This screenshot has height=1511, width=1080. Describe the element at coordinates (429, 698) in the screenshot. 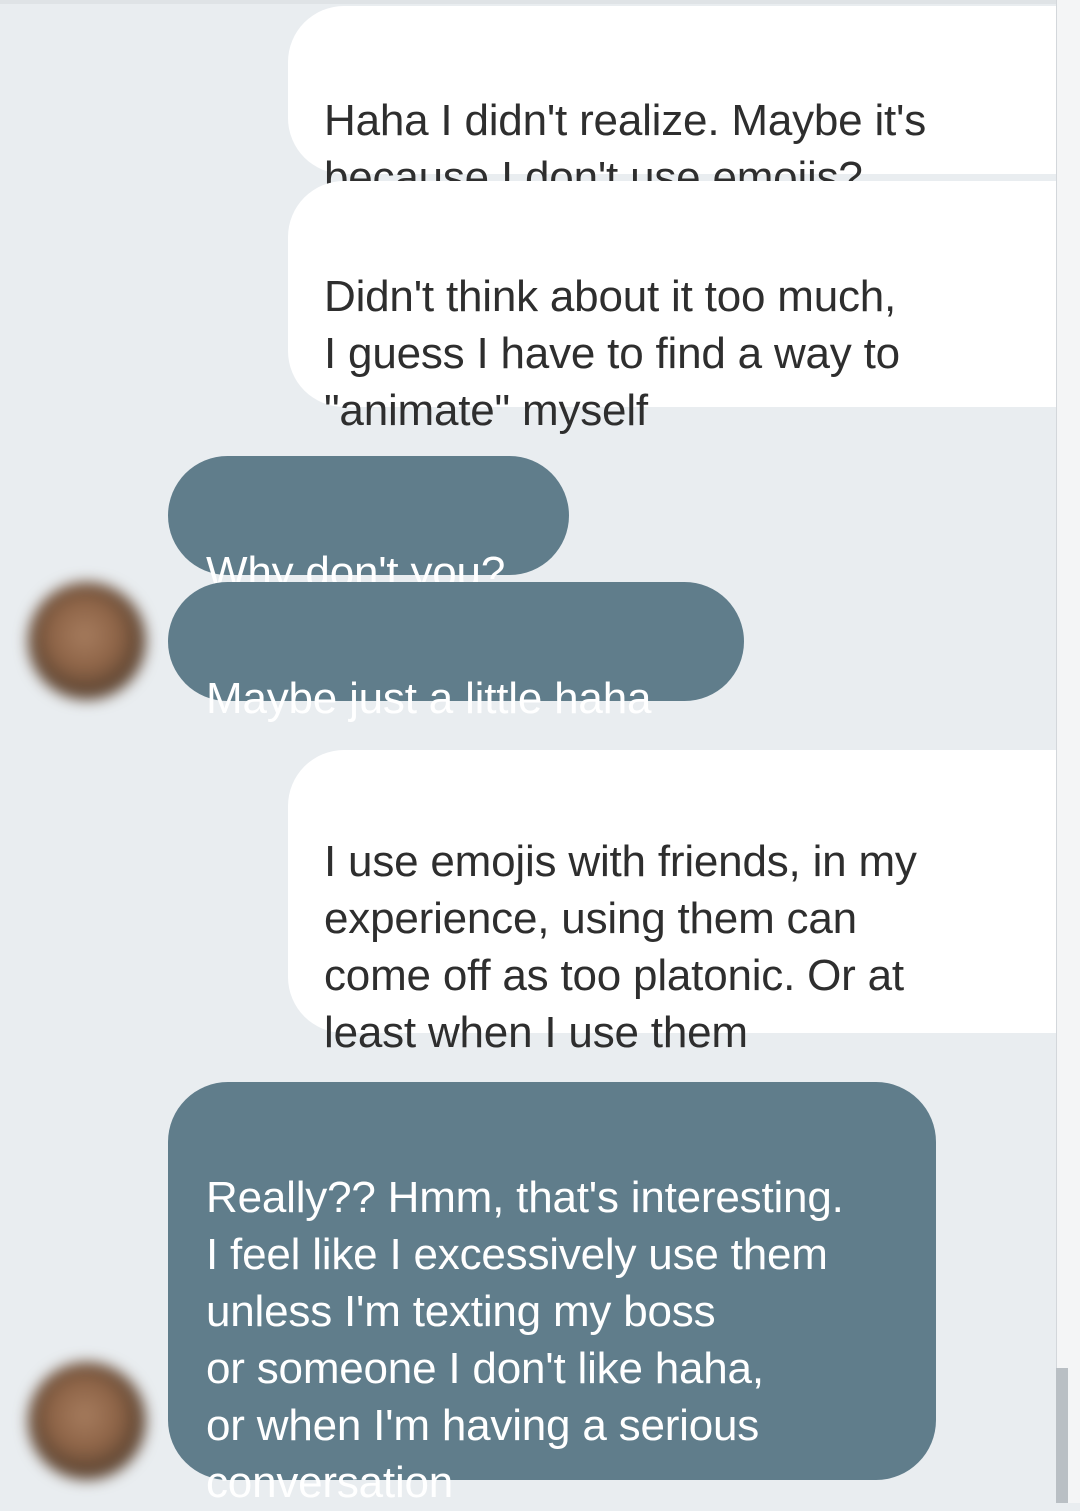

I see `message-text: Maybe just a little haha` at that location.